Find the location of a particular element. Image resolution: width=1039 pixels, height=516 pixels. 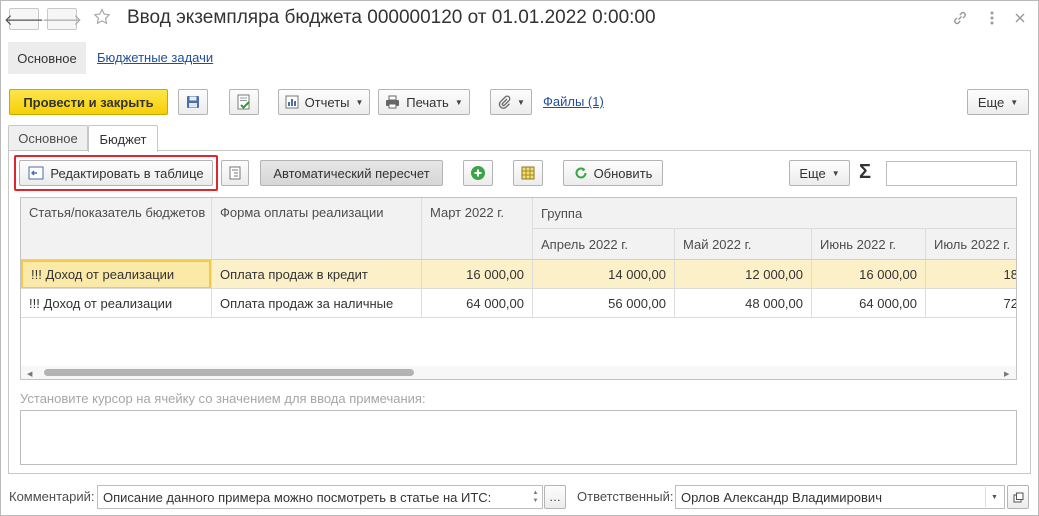

arrow-right-icon: 🡒 is located at coordinates (62, 20).